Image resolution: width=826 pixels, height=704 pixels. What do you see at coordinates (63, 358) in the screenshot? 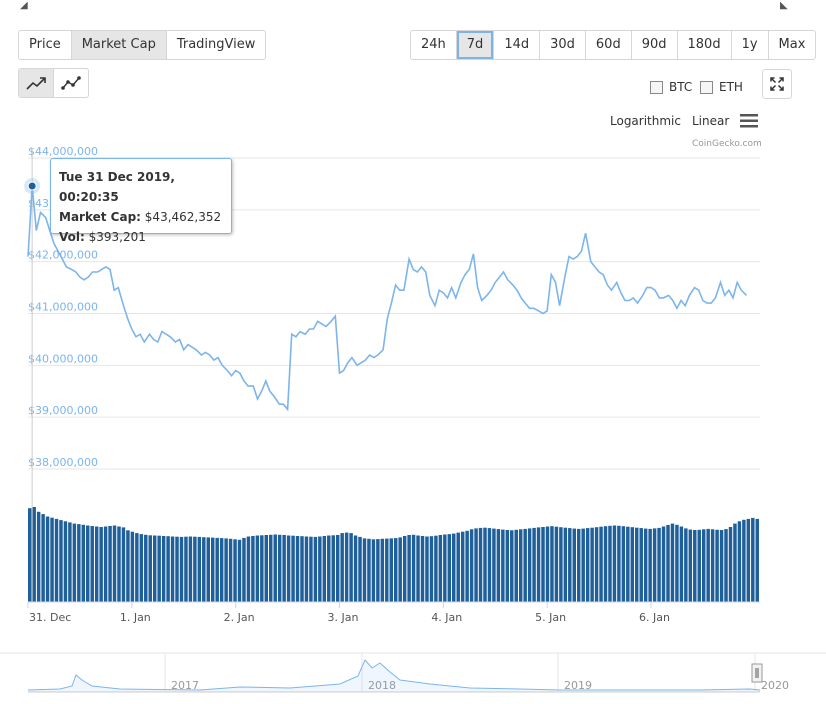
I see `y-tick-label: $40,000,000` at bounding box center [63, 358].